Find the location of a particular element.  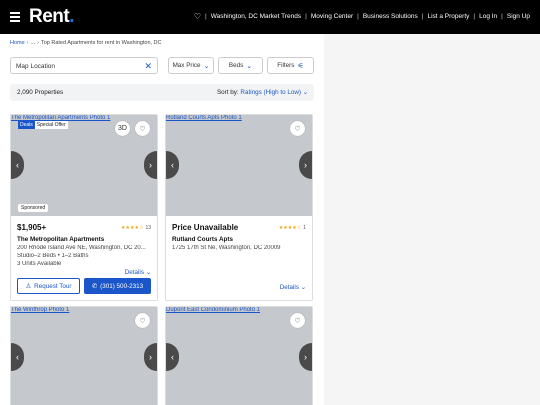

nav-moving-center: Moving Center is located at coordinates (332, 16).